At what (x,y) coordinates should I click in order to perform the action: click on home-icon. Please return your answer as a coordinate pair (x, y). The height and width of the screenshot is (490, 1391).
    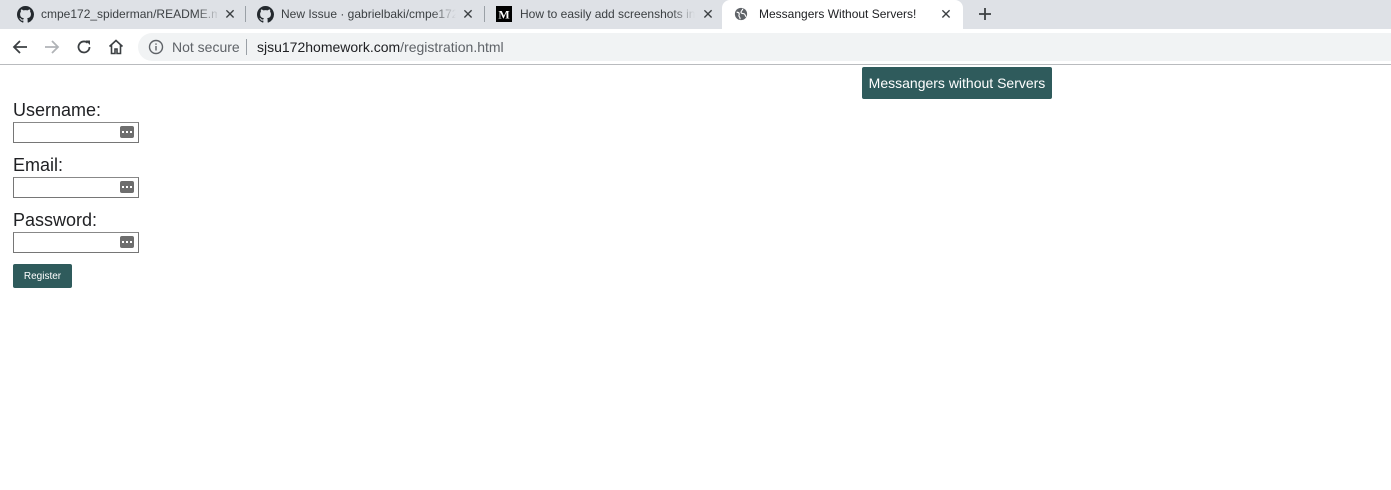
    Looking at the image, I should click on (116, 47).